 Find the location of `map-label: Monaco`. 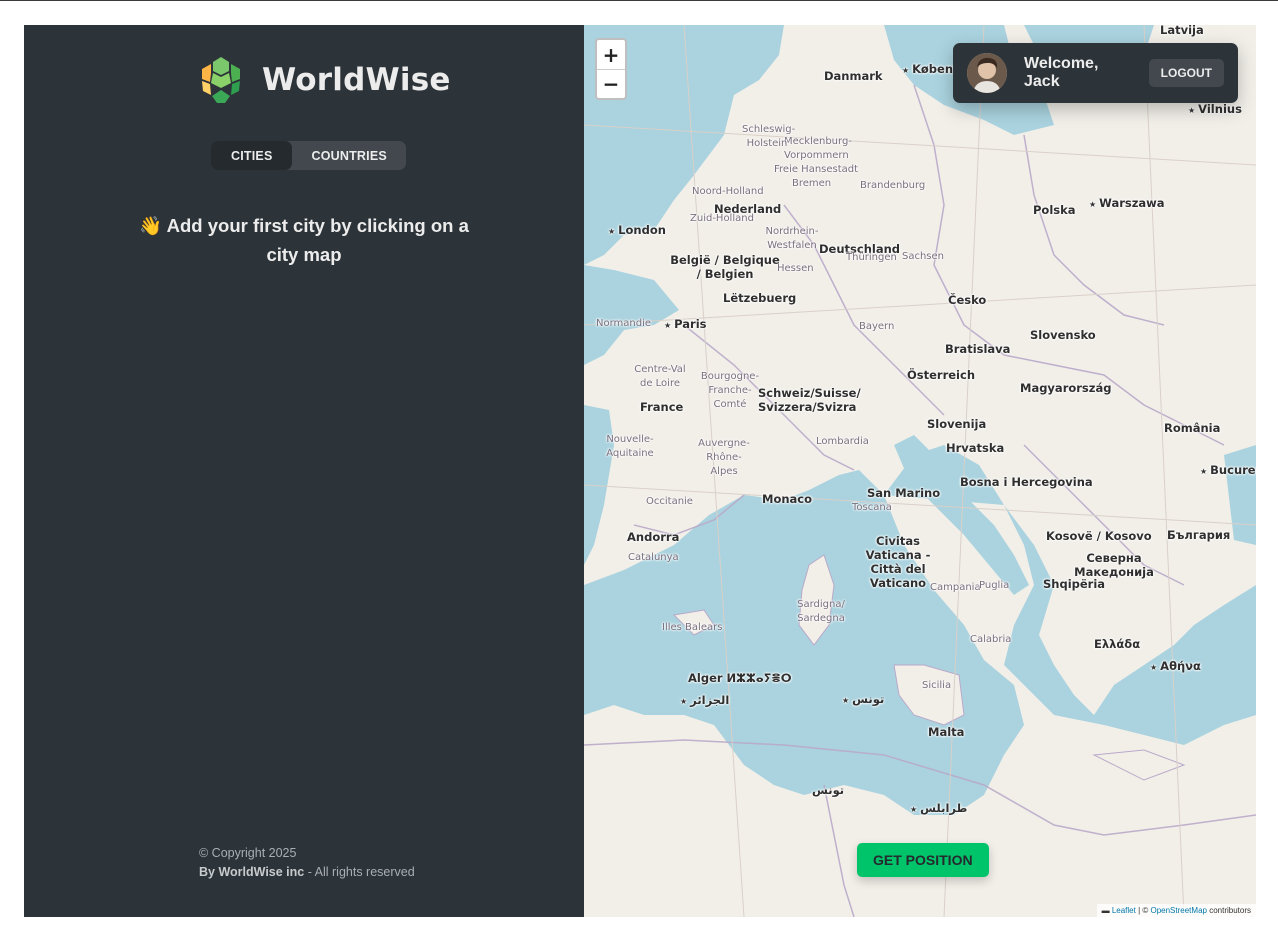

map-label: Monaco is located at coordinates (787, 499).